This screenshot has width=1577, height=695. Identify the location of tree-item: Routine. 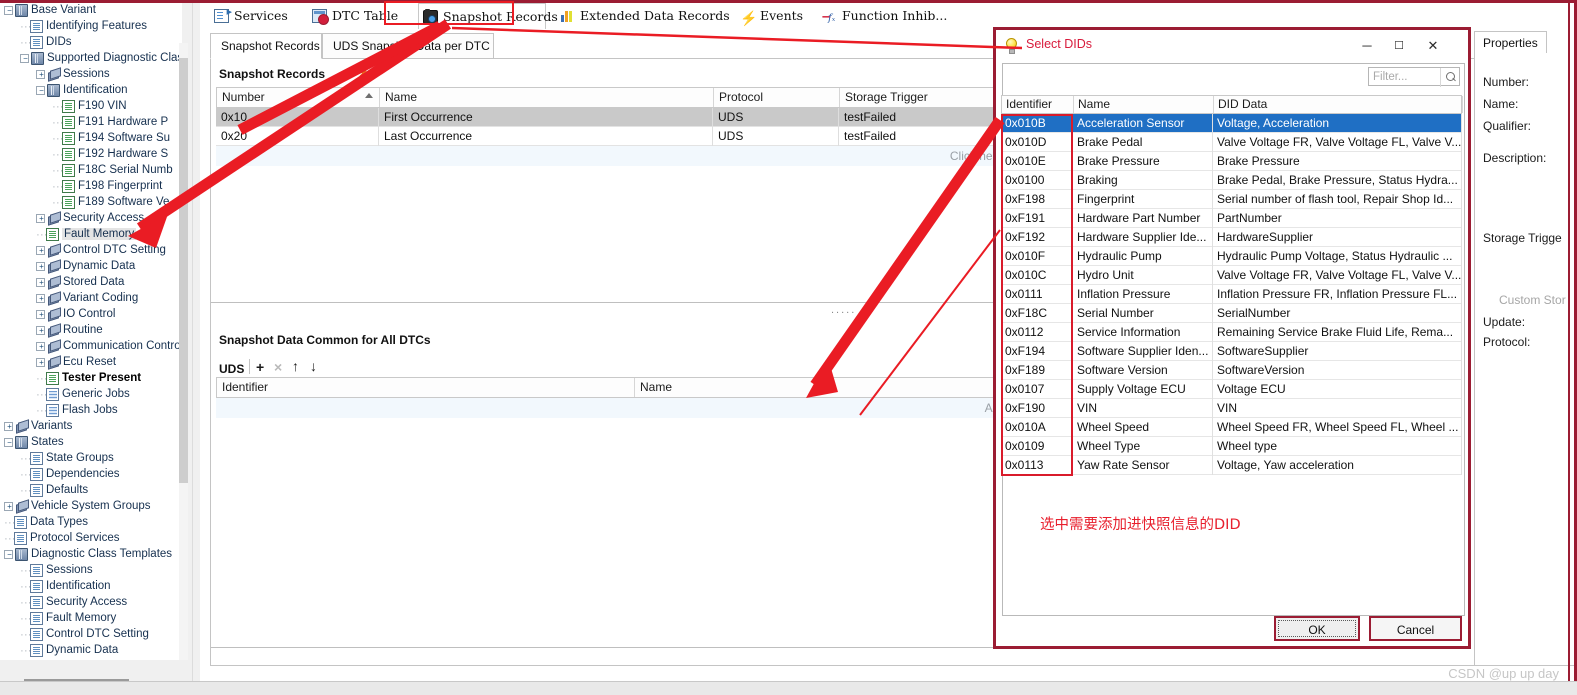
(51, 331).